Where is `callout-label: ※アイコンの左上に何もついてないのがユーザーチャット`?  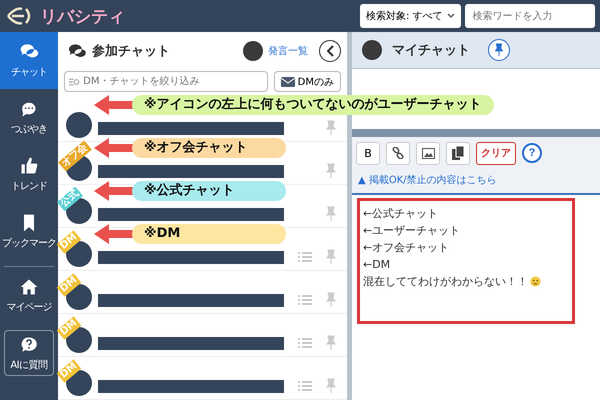 callout-label: ※アイコンの左上に何もついてないのがユーザーチャット is located at coordinates (313, 105).